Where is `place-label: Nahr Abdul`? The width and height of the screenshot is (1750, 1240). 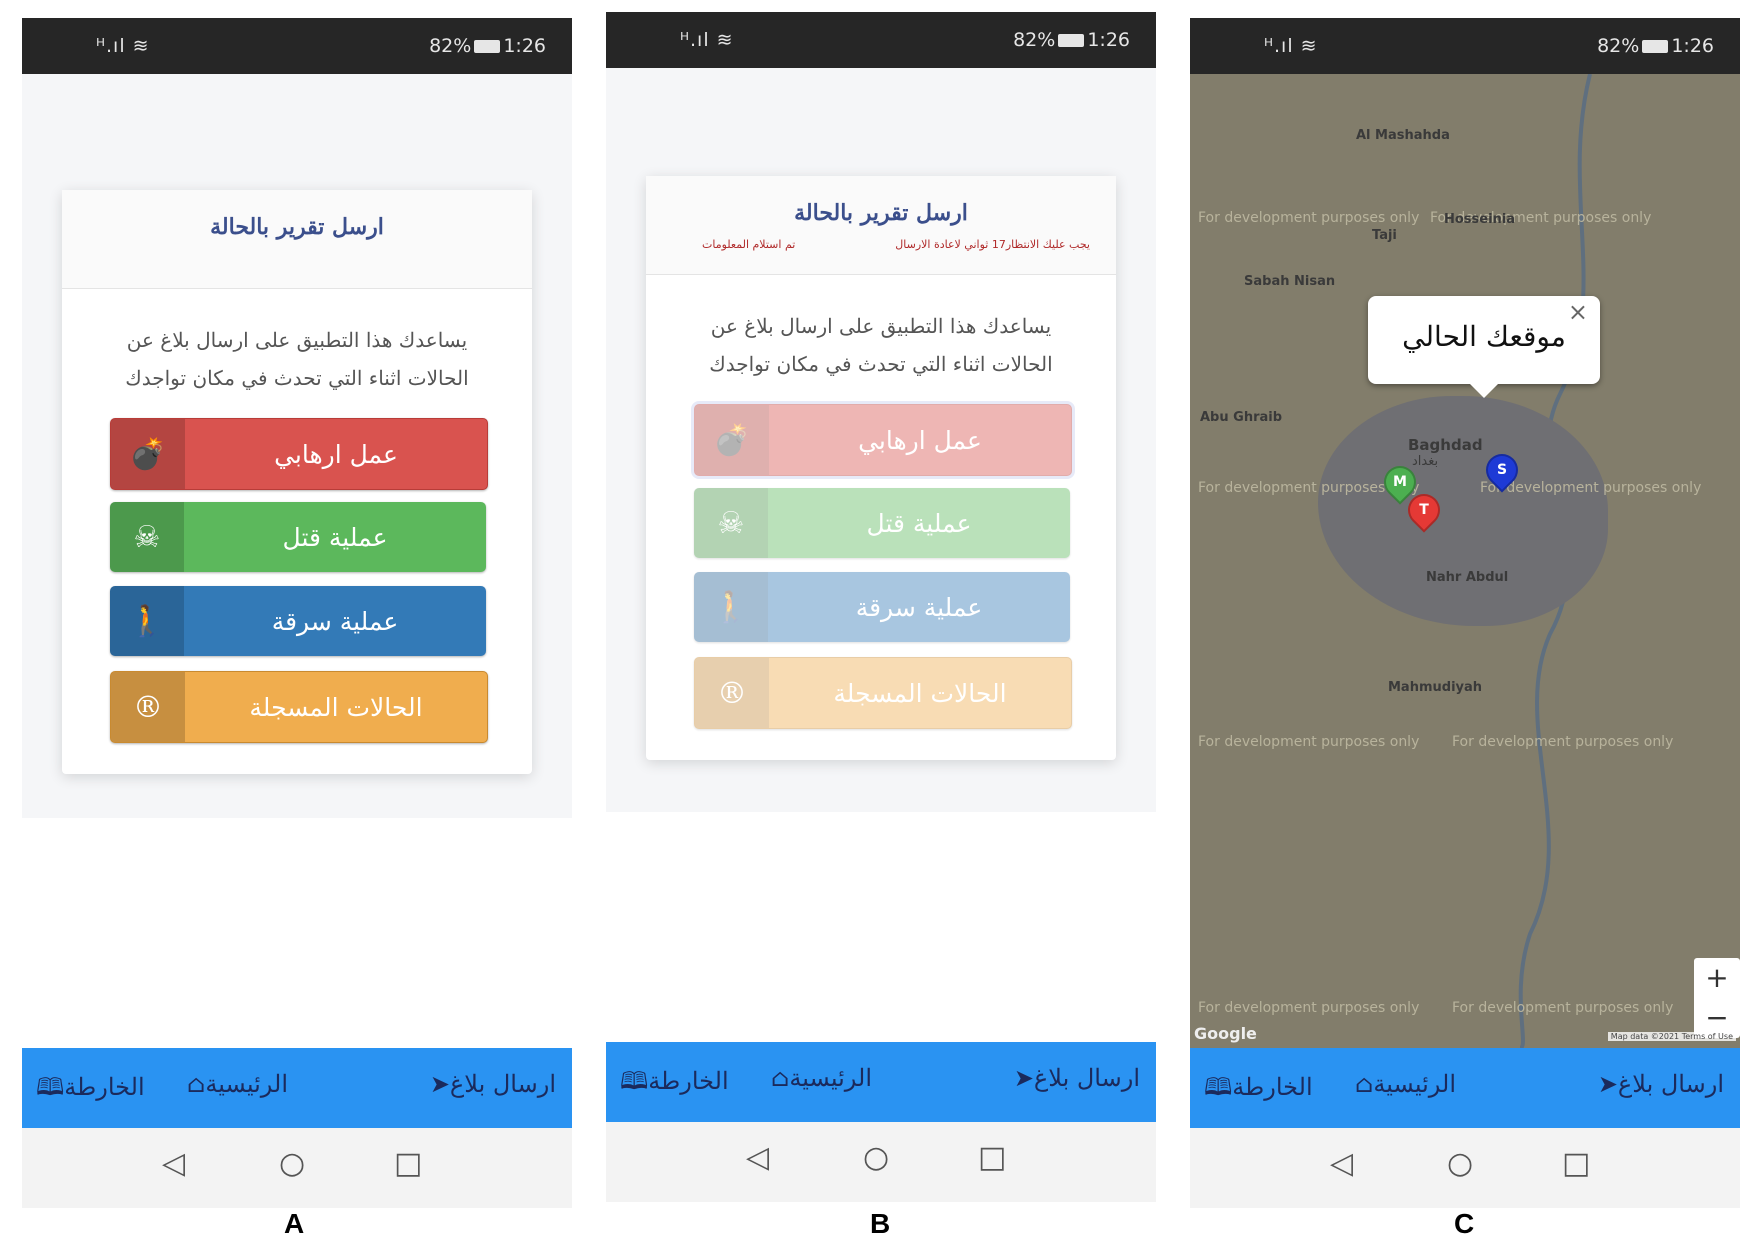
place-label: Nahr Abdul is located at coordinates (1467, 577).